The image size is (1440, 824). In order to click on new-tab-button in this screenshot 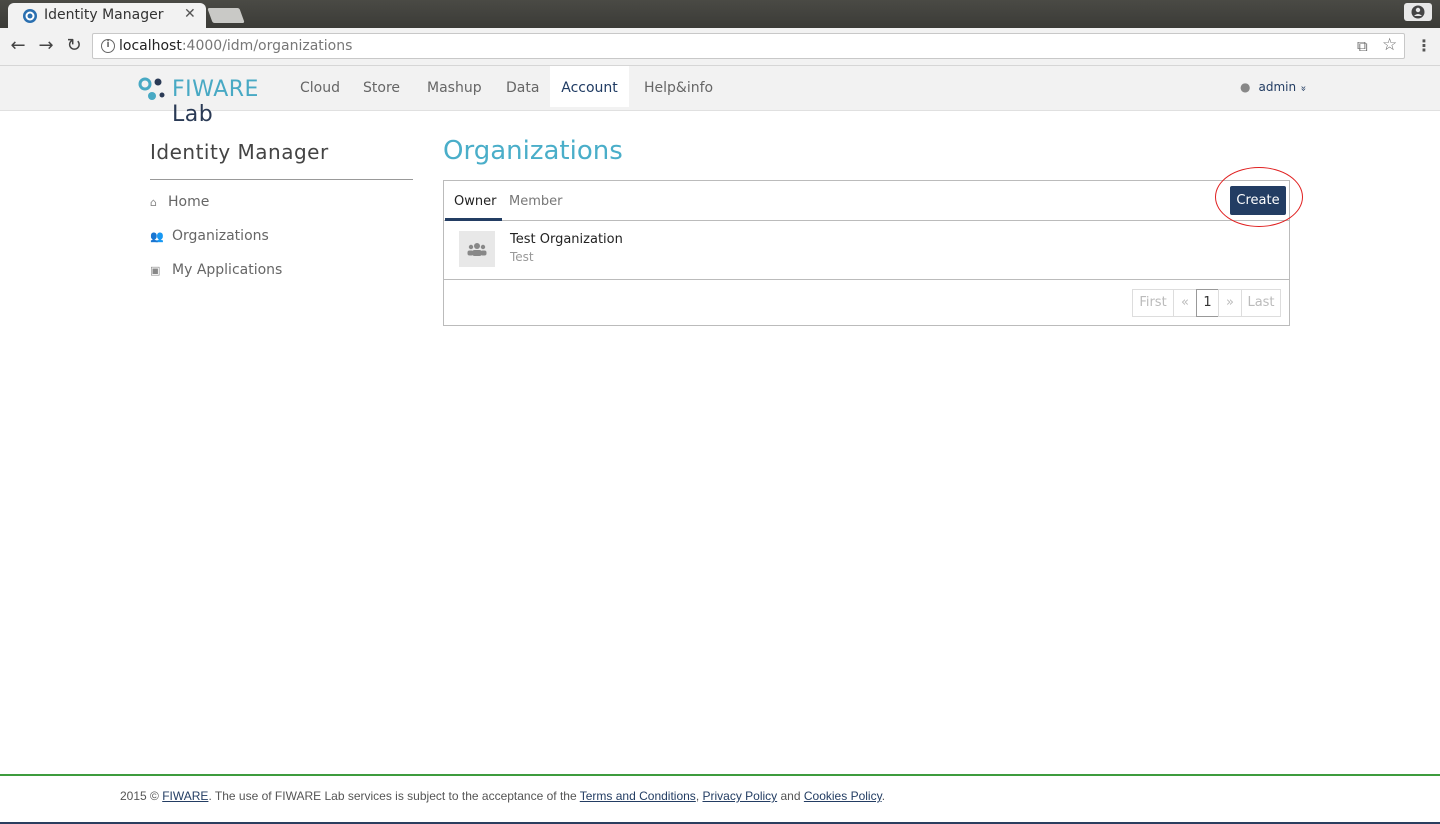, I will do `click(226, 15)`.